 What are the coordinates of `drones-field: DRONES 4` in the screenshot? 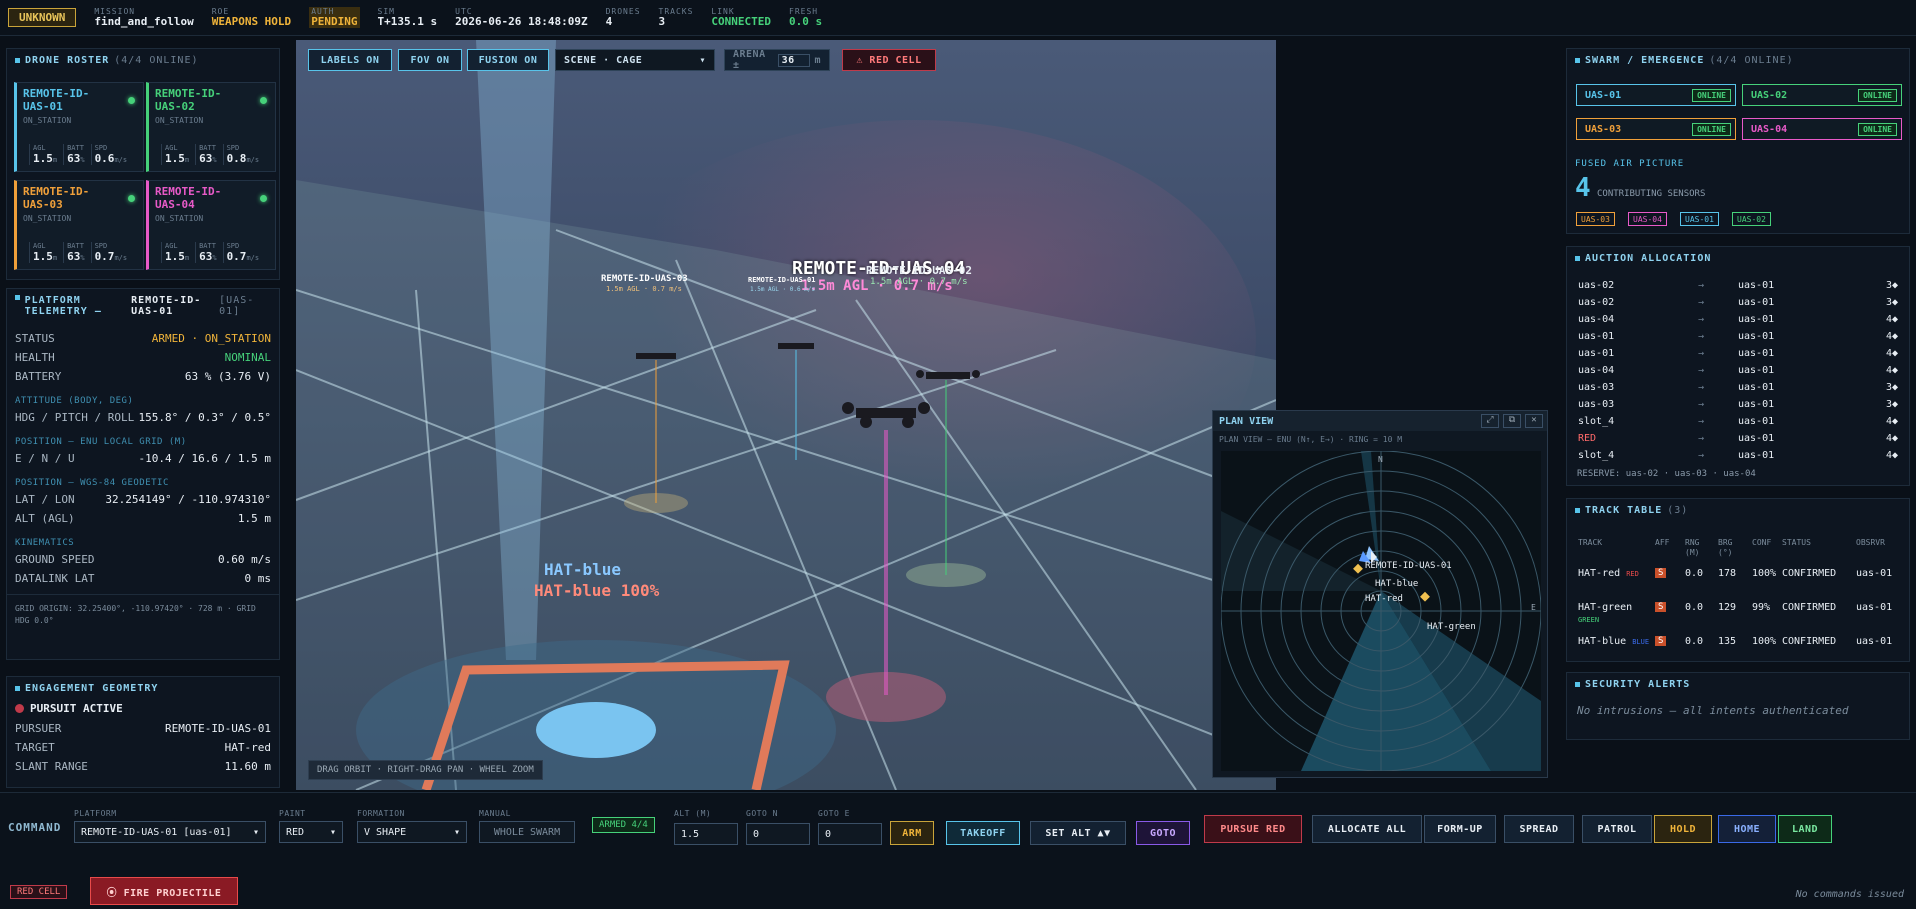 It's located at (623, 17).